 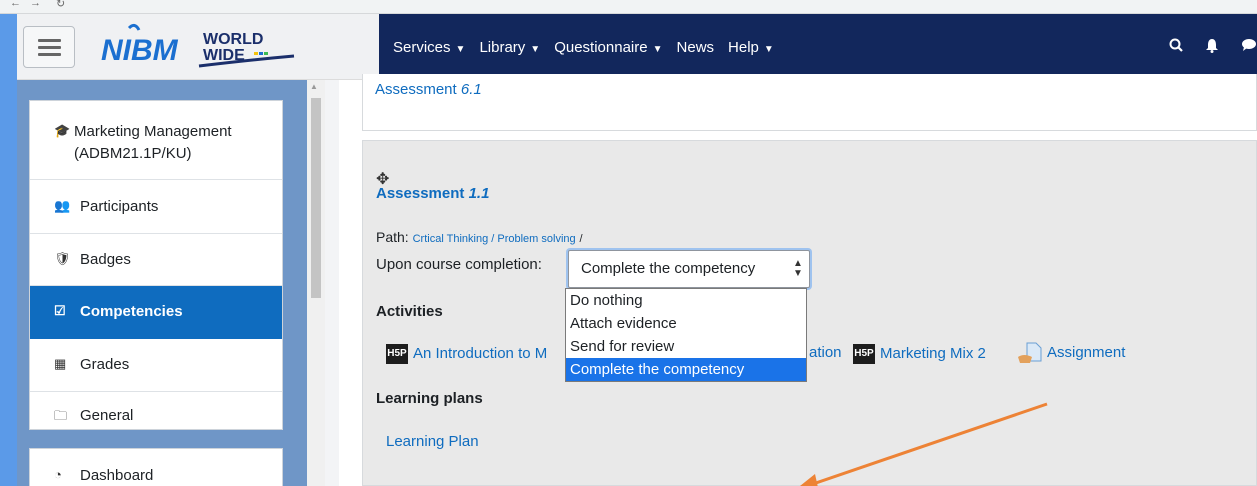 What do you see at coordinates (153, 142) in the screenshot?
I see `nav-item-course-label: Marketing Management (ADBM21.1P/KU)` at bounding box center [153, 142].